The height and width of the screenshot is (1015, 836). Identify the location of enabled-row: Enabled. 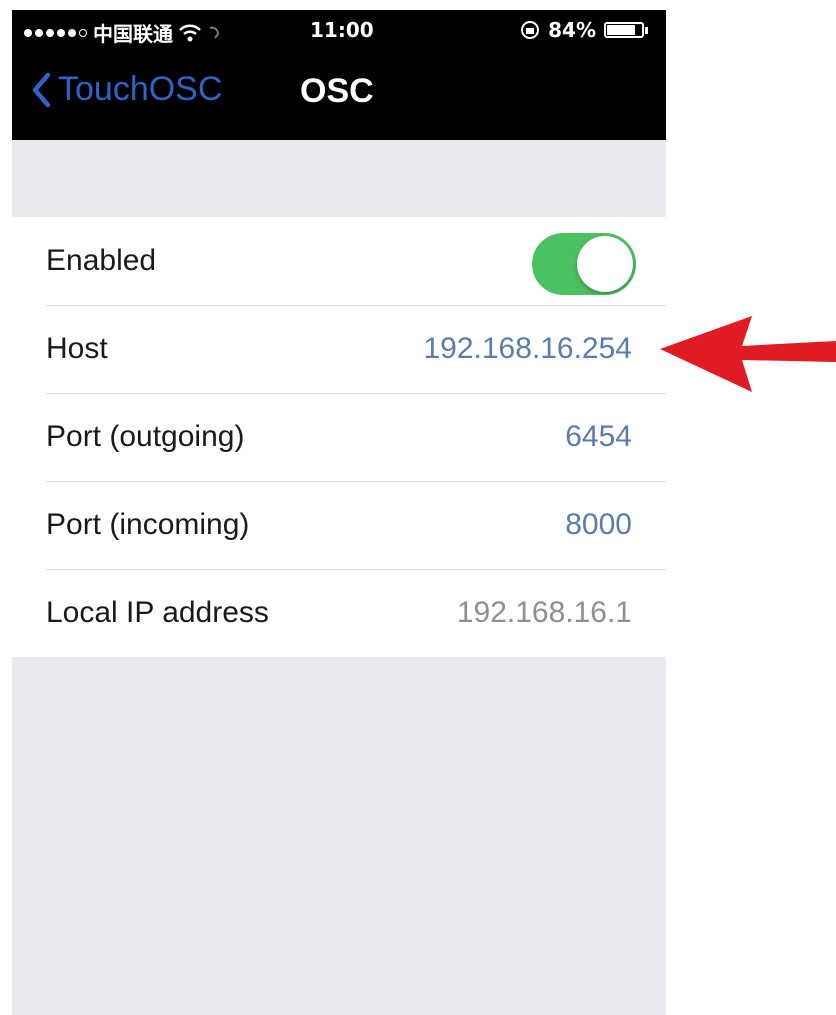
(339, 261).